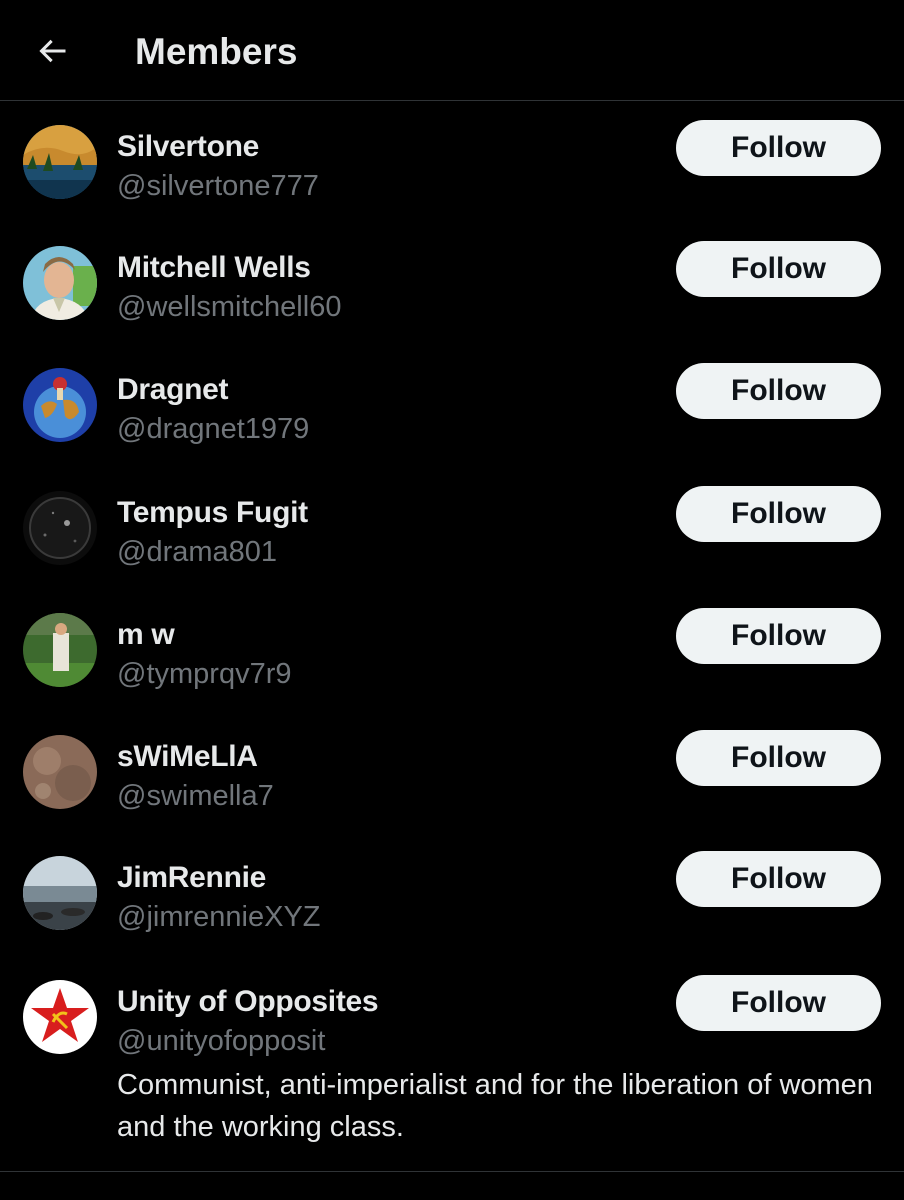 This screenshot has width=904, height=1200. I want to click on member-handle: @unityofopposit, so click(221, 1041).